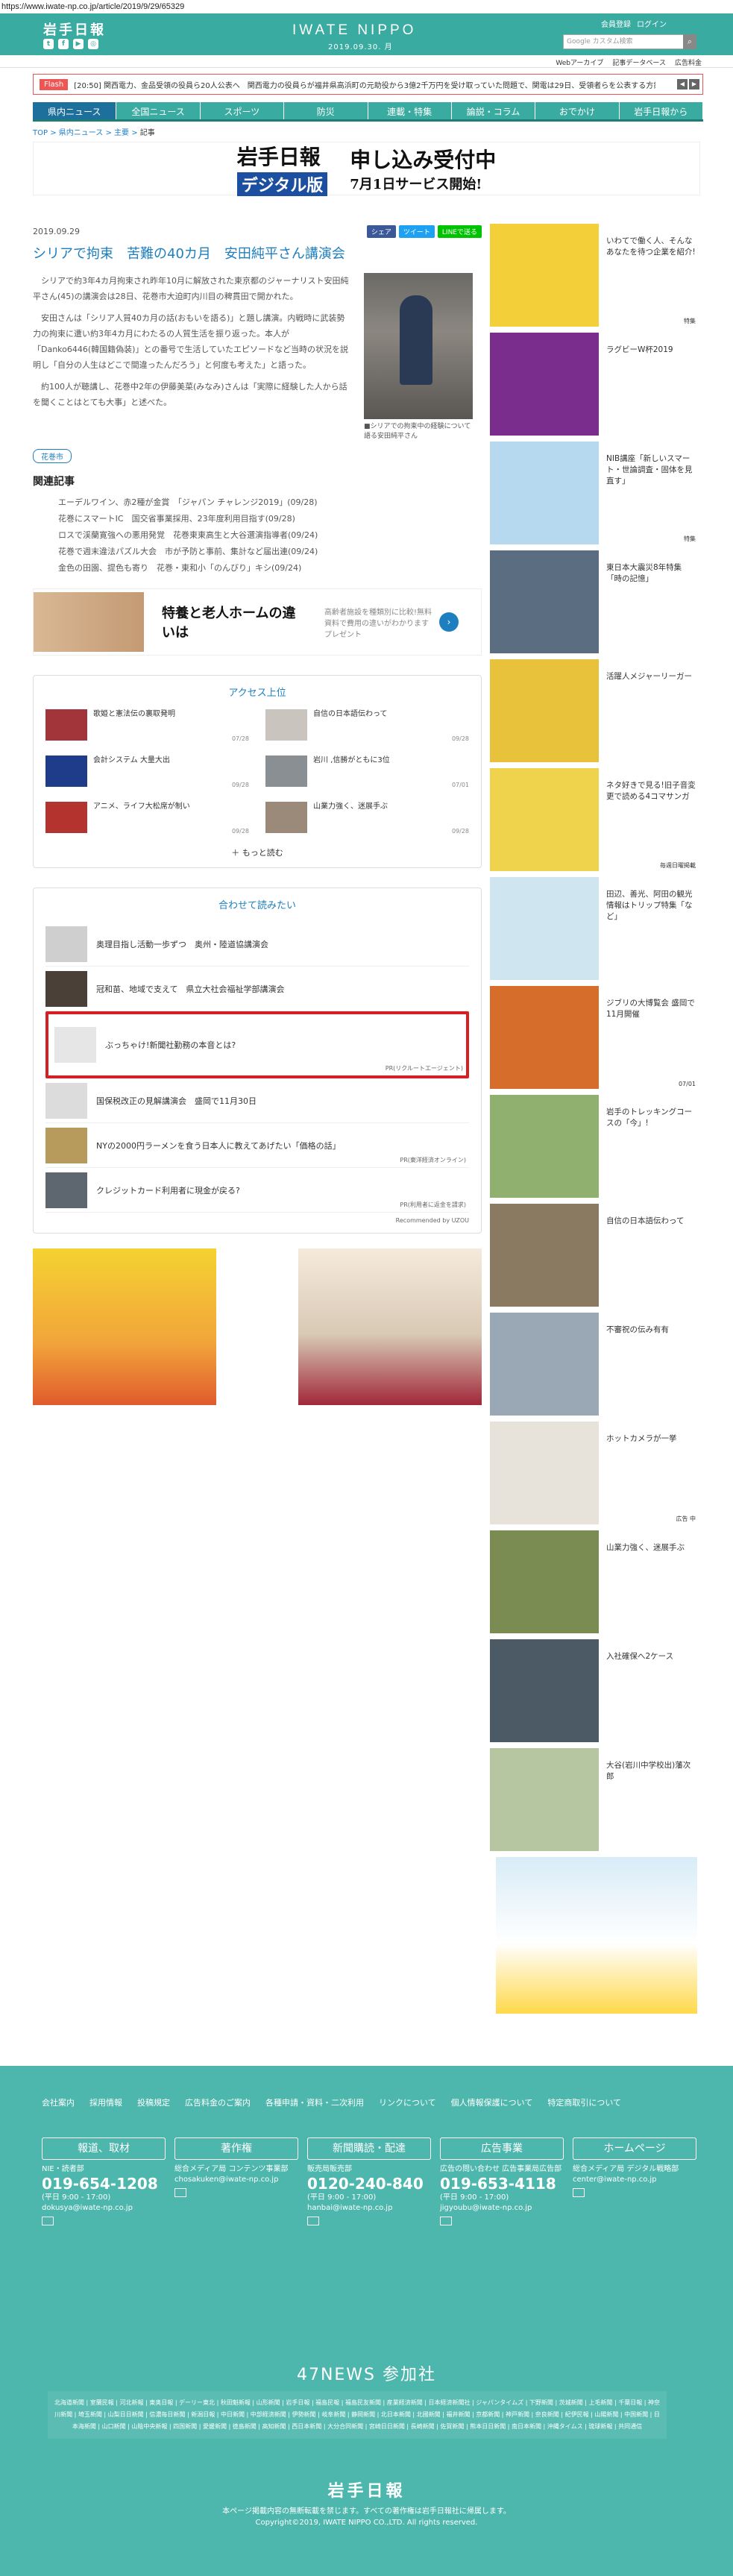  What do you see at coordinates (257, 944) in the screenshot?
I see `reco-item: 奥理目指し活動一歩ずつ 奥州・陸道協講演会` at bounding box center [257, 944].